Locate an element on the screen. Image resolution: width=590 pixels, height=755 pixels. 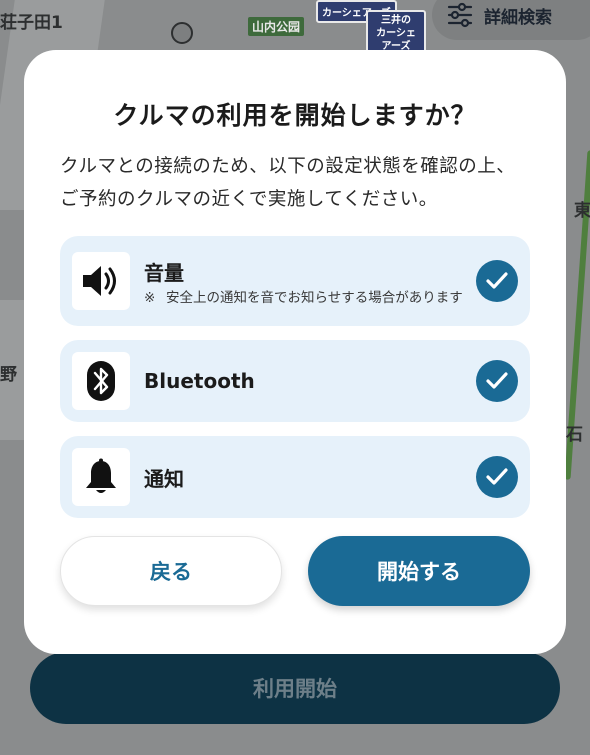
start-button: 開始する is located at coordinates (419, 571).